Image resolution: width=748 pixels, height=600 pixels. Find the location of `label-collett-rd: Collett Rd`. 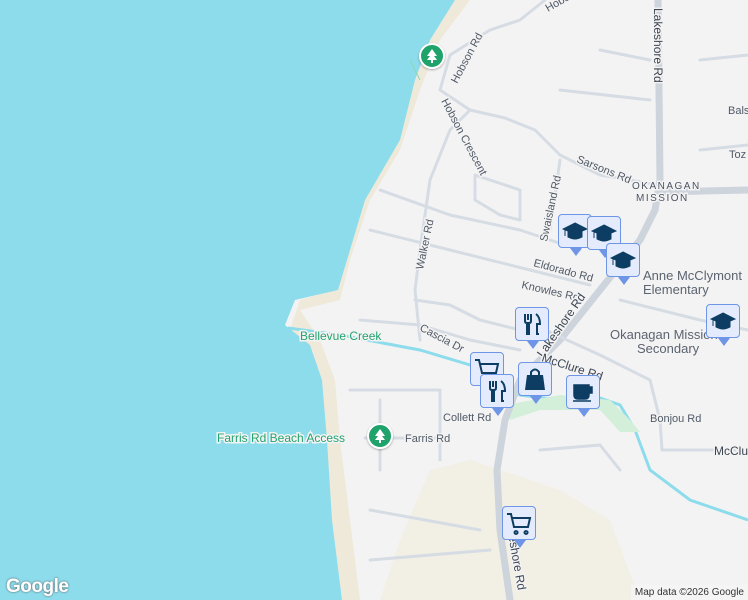

label-collett-rd: Collett Rd is located at coordinates (467, 418).